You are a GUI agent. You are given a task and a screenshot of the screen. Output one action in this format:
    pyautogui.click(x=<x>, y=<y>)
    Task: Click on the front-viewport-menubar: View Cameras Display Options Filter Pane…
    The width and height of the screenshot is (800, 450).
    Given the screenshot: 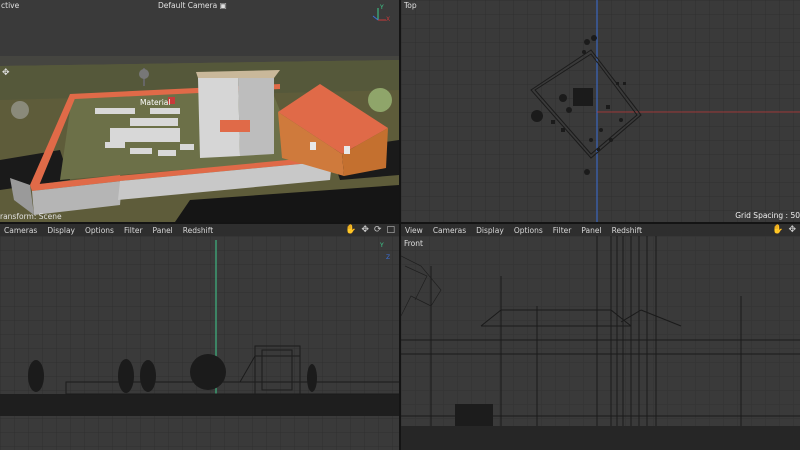 What is the action you would take?
    pyautogui.click(x=600, y=230)
    